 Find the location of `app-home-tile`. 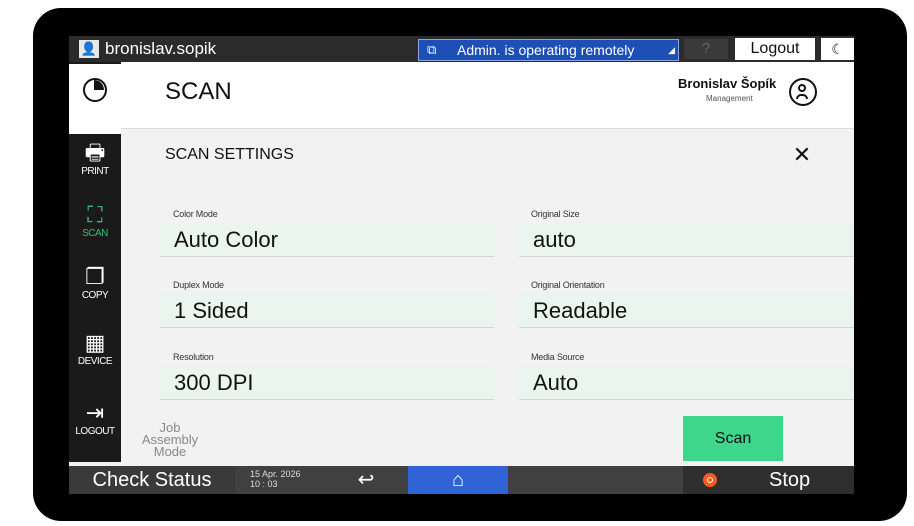

app-home-tile is located at coordinates (95, 99).